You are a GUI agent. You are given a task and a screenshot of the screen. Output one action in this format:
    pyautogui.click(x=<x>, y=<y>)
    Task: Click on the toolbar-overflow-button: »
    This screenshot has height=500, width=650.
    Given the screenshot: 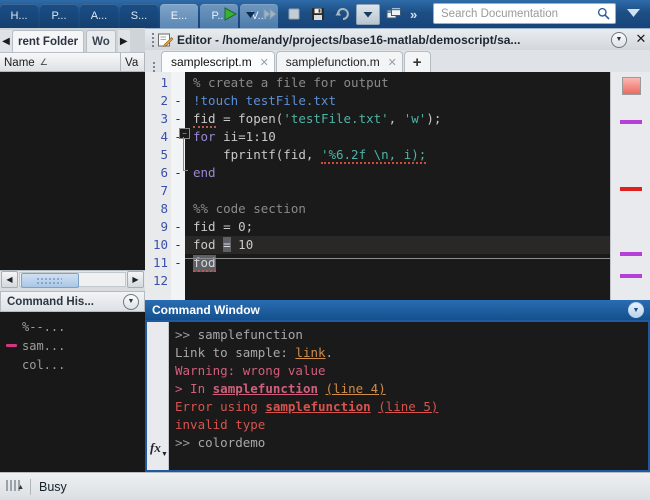 What is the action you would take?
    pyautogui.click(x=413, y=14)
    